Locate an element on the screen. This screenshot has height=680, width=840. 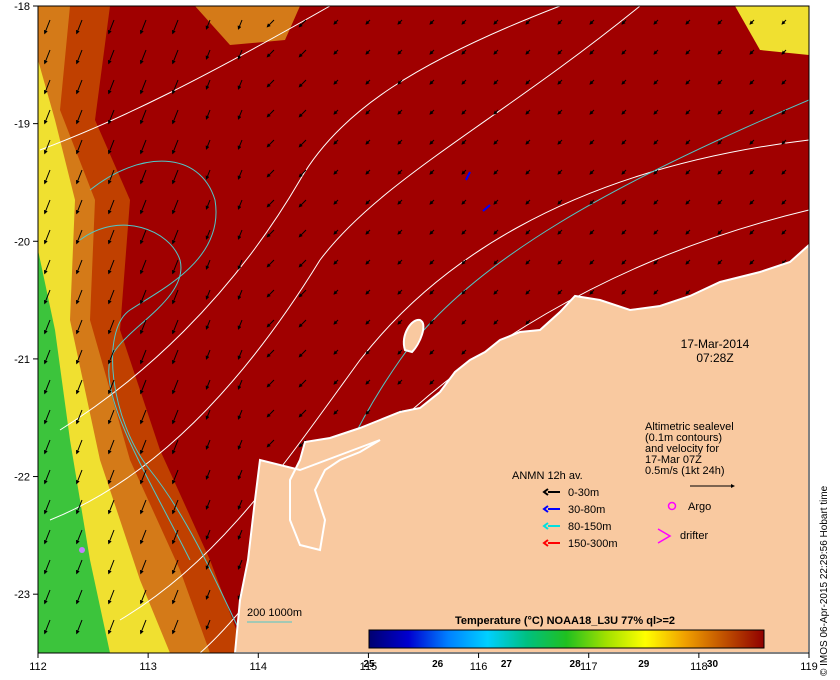
longitude-axis: 112 113 114 115 116 117 118 119 is located at coordinates (423, 663).